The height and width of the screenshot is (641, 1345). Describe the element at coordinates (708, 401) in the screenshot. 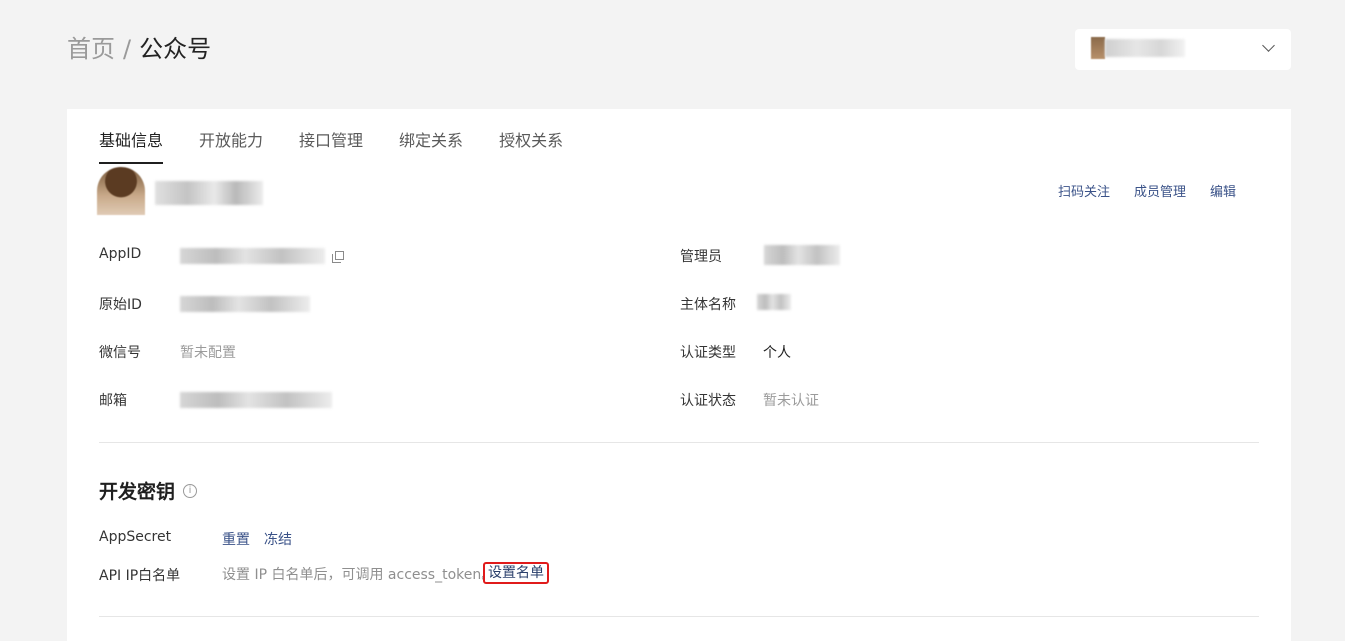

I see `info-label-cert-status: 认证状态` at that location.